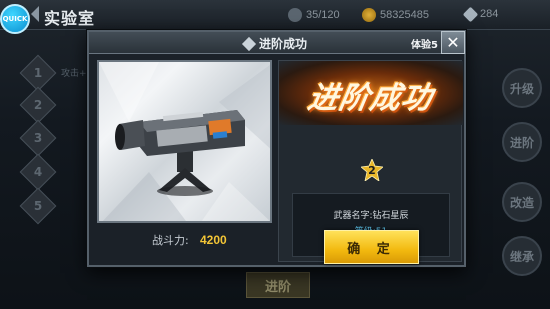 This screenshot has height=309, width=550. I want to click on trial-label: 体验5, so click(424, 45).